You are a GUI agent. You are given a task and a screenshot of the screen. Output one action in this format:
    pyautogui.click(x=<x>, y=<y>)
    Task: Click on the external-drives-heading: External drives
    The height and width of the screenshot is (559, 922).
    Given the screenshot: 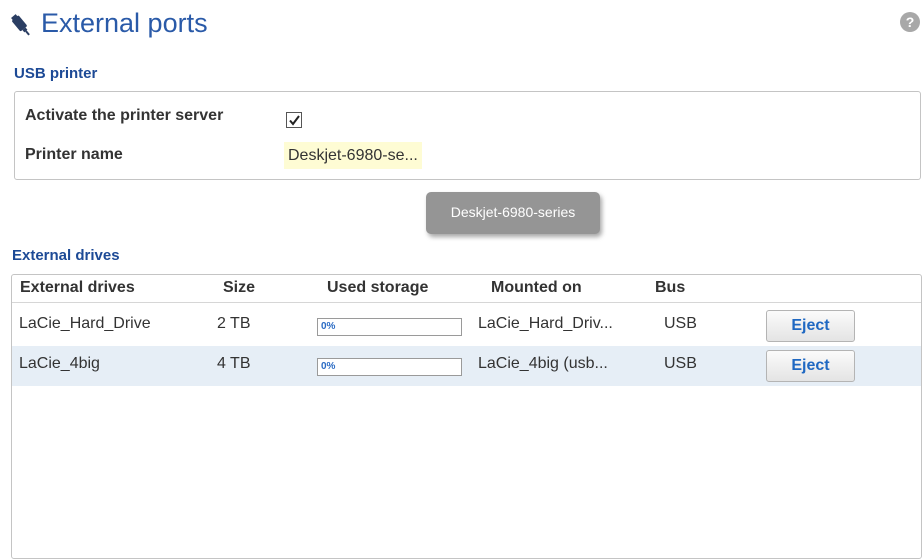 What is the action you would take?
    pyautogui.click(x=66, y=255)
    